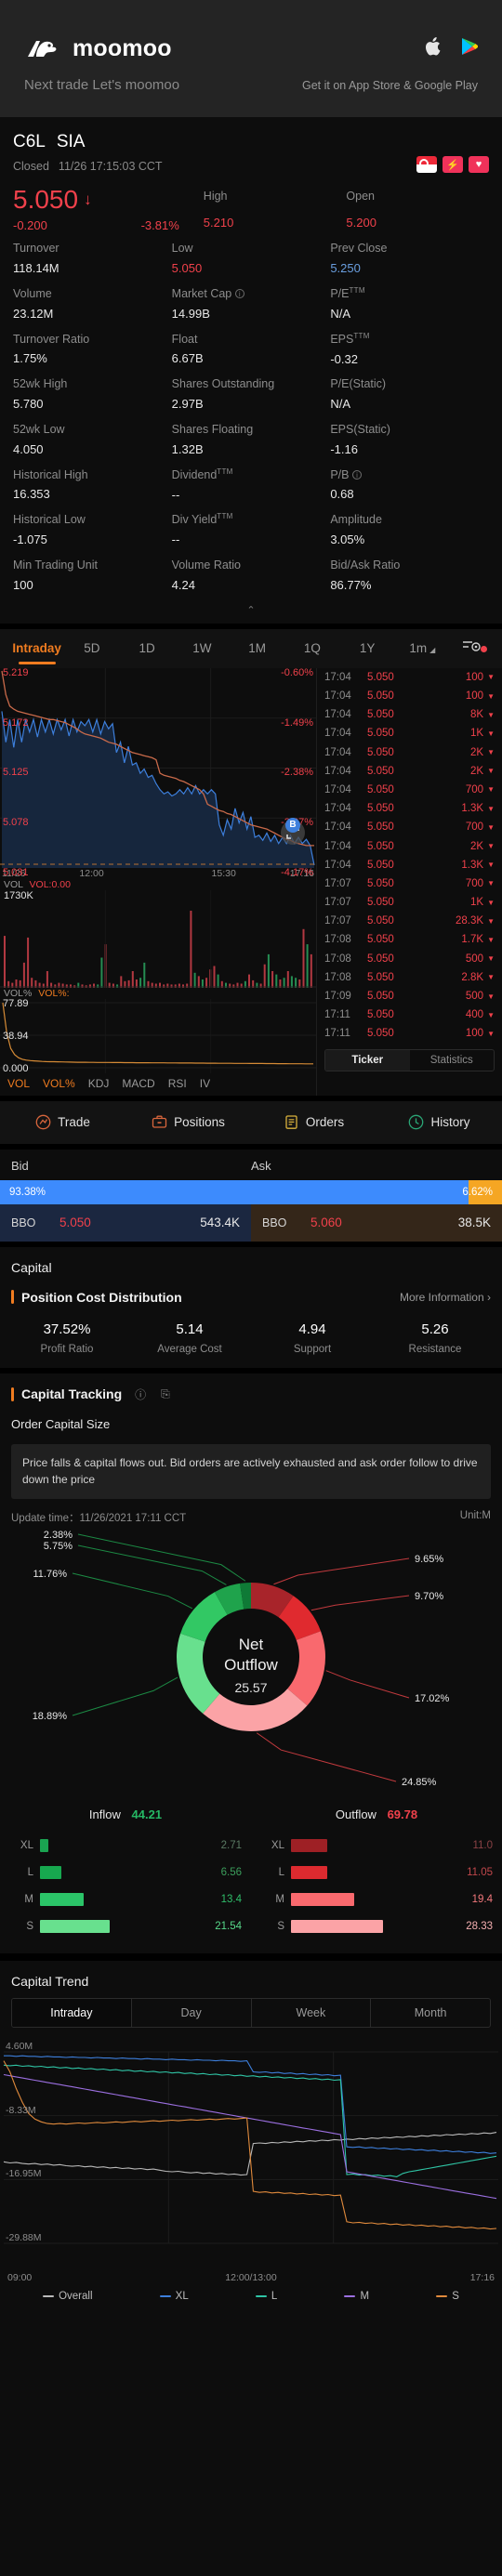 The height and width of the screenshot is (2576, 502). I want to click on unit-label: Unit:M, so click(475, 1515).